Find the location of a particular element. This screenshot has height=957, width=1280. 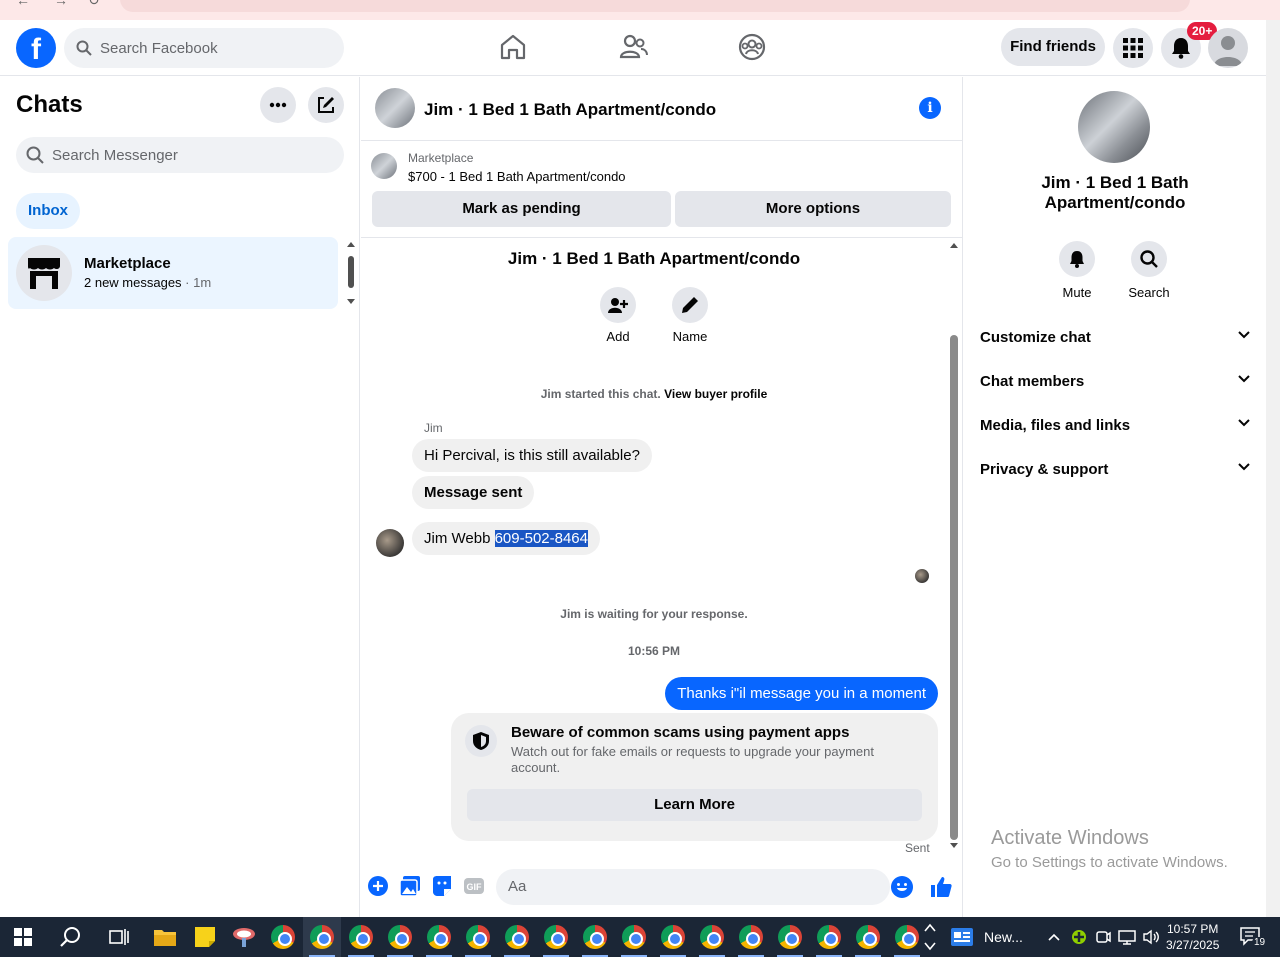

friends-icon is located at coordinates (633, 47).